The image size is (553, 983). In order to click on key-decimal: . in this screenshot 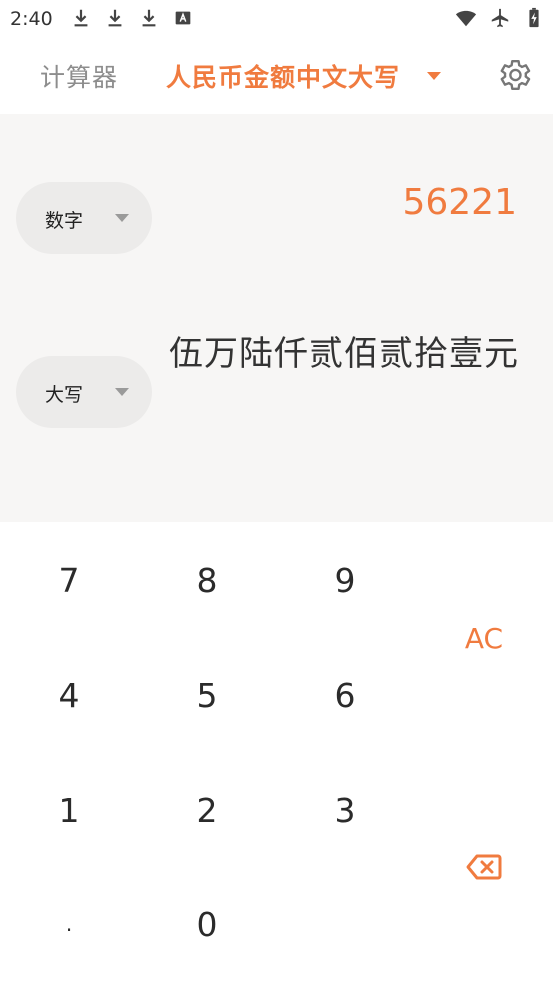, I will do `click(69, 924)`.